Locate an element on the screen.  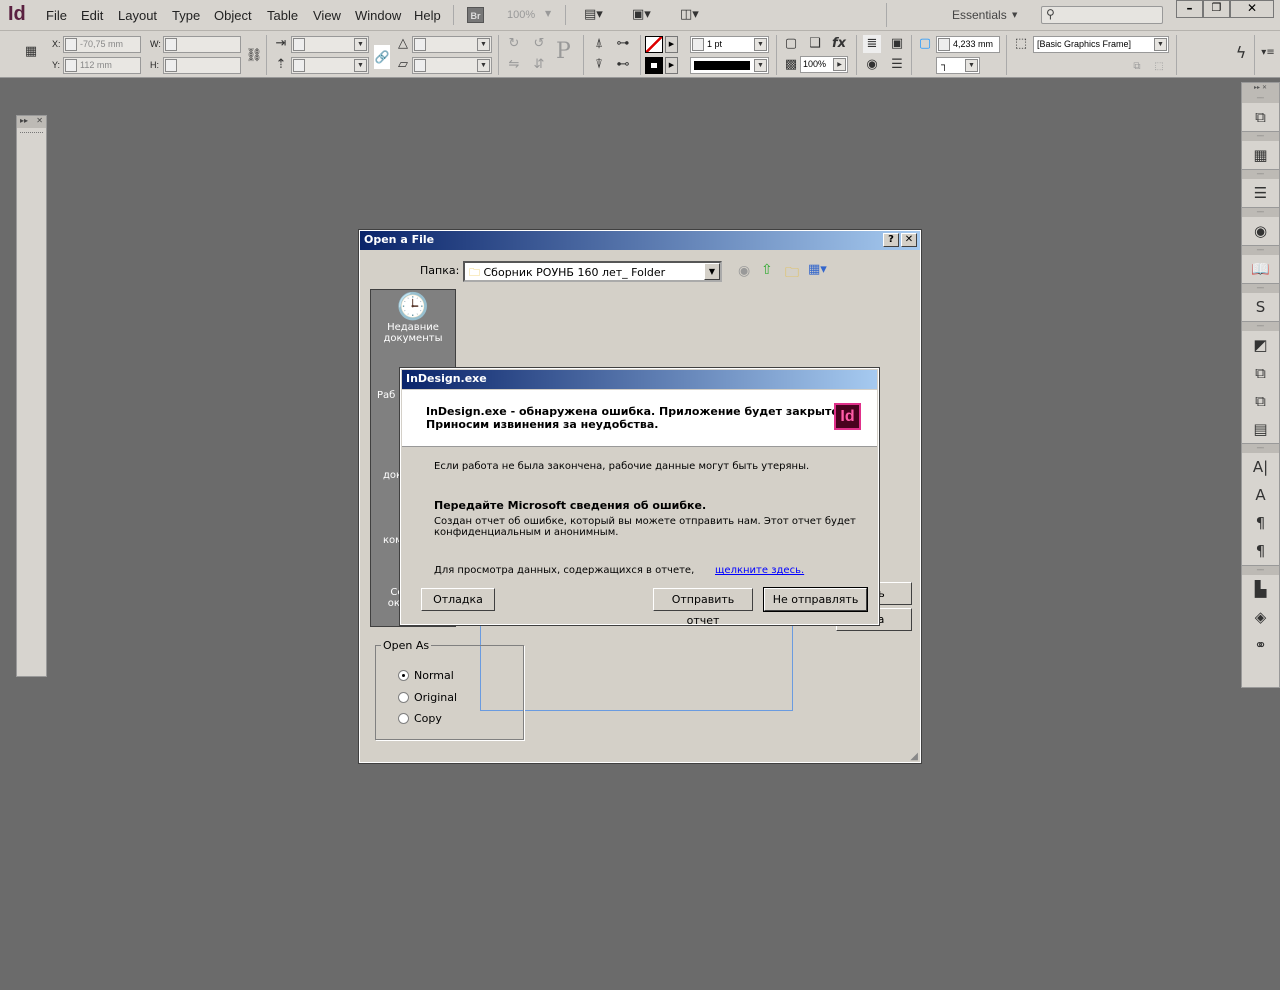
radio-normal: Normal is located at coordinates (426, 675).